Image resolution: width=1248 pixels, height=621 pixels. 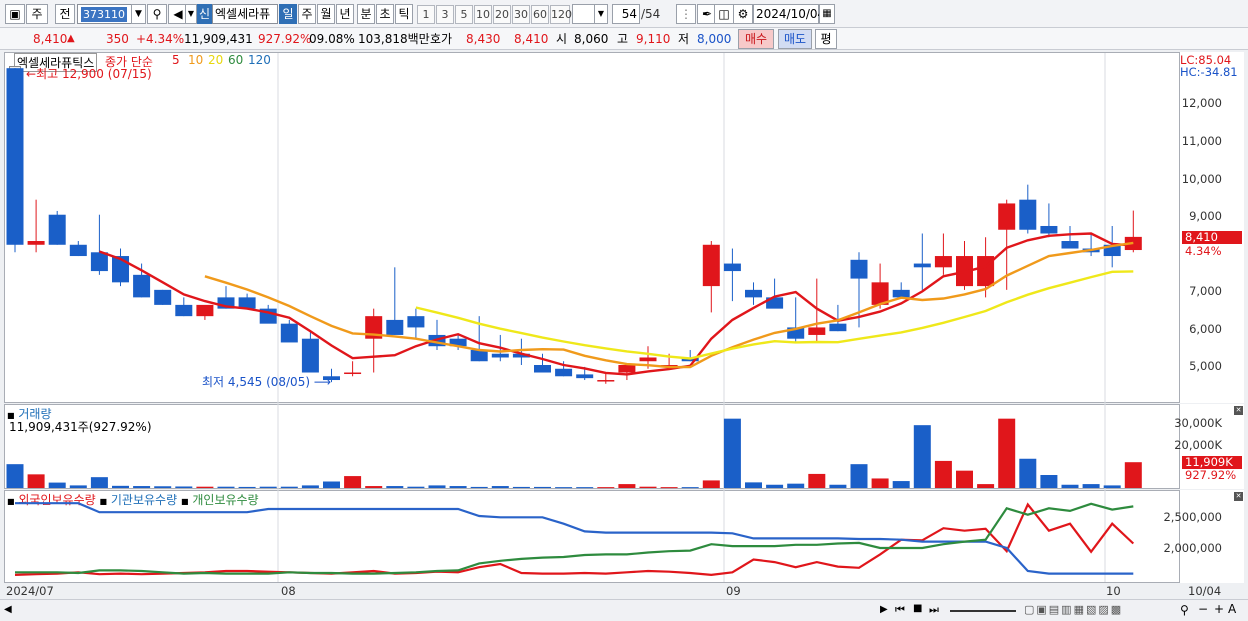 What do you see at coordinates (983, 611) in the screenshot?
I see `zoom-slider` at bounding box center [983, 611].